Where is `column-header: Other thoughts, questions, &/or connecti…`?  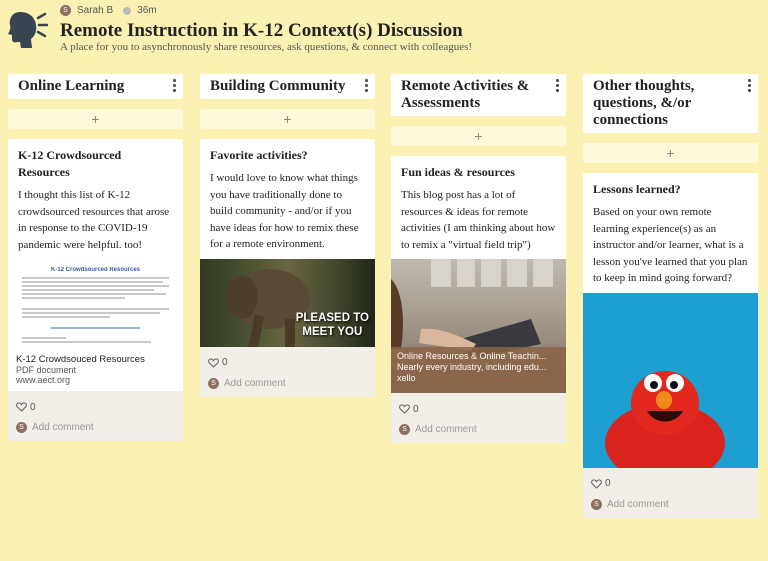 column-header: Other thoughts, questions, &/or connecti… is located at coordinates (670, 103).